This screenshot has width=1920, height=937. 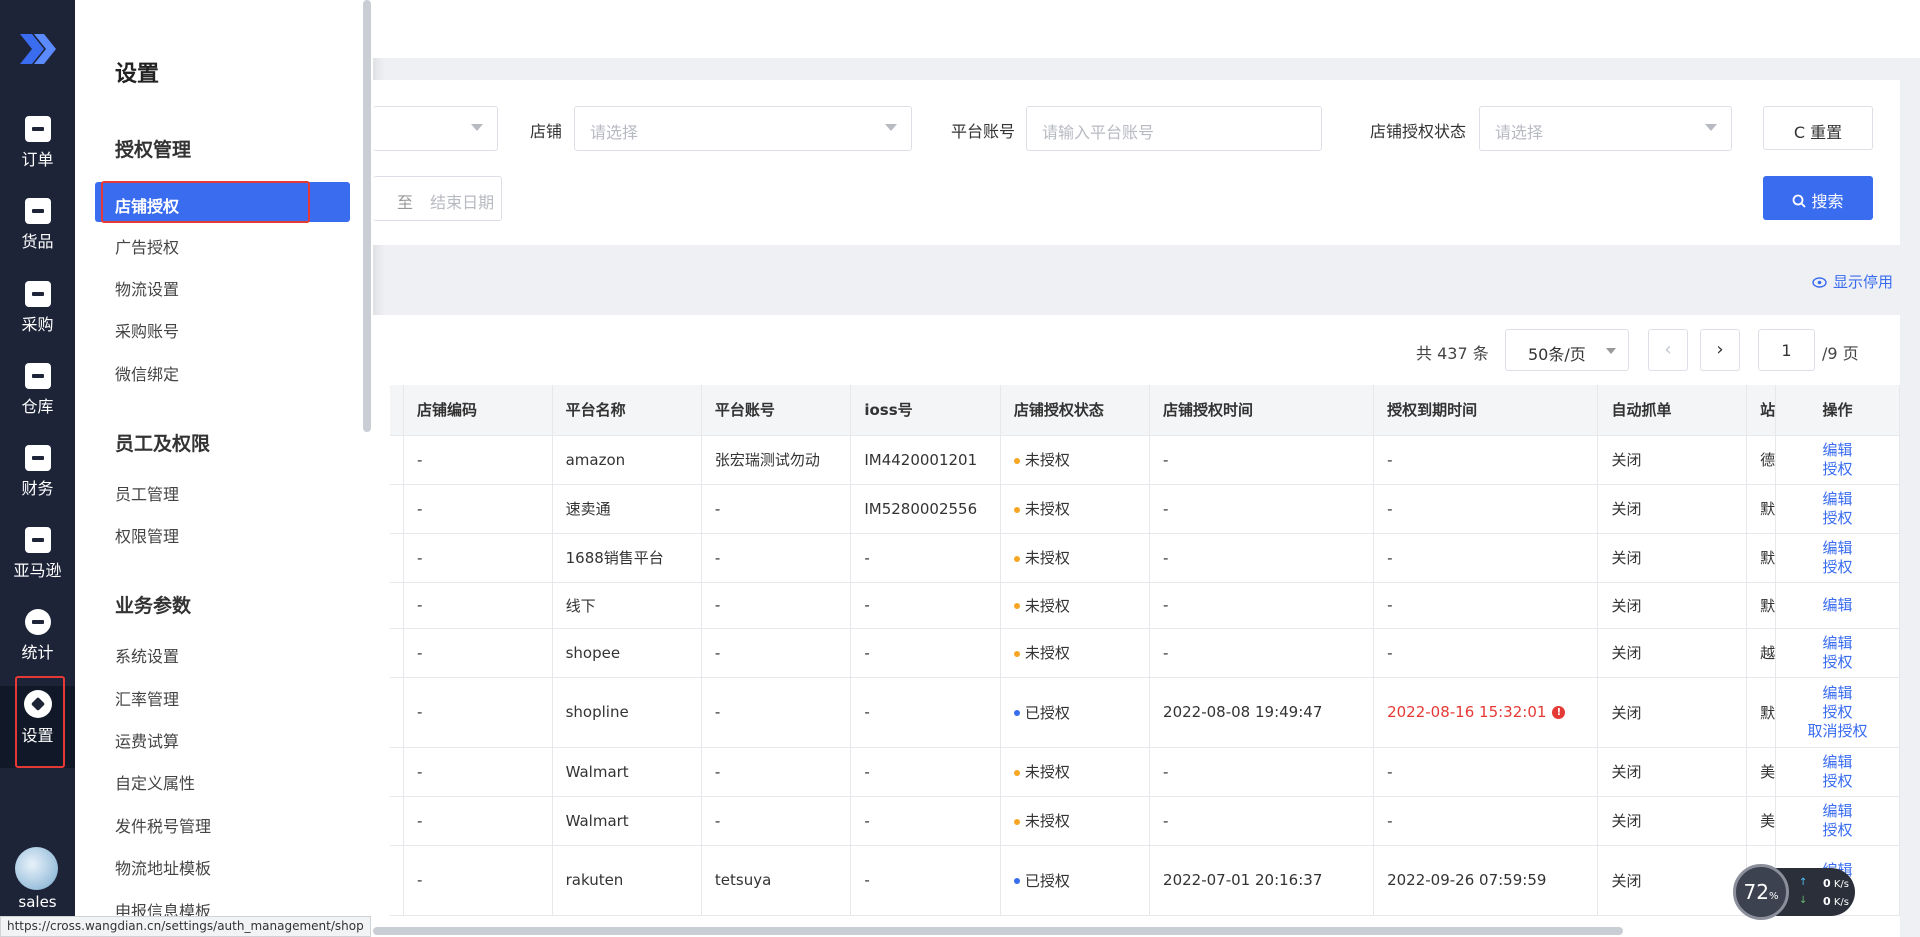 I want to click on menu-item: 运费试算, so click(x=147, y=740).